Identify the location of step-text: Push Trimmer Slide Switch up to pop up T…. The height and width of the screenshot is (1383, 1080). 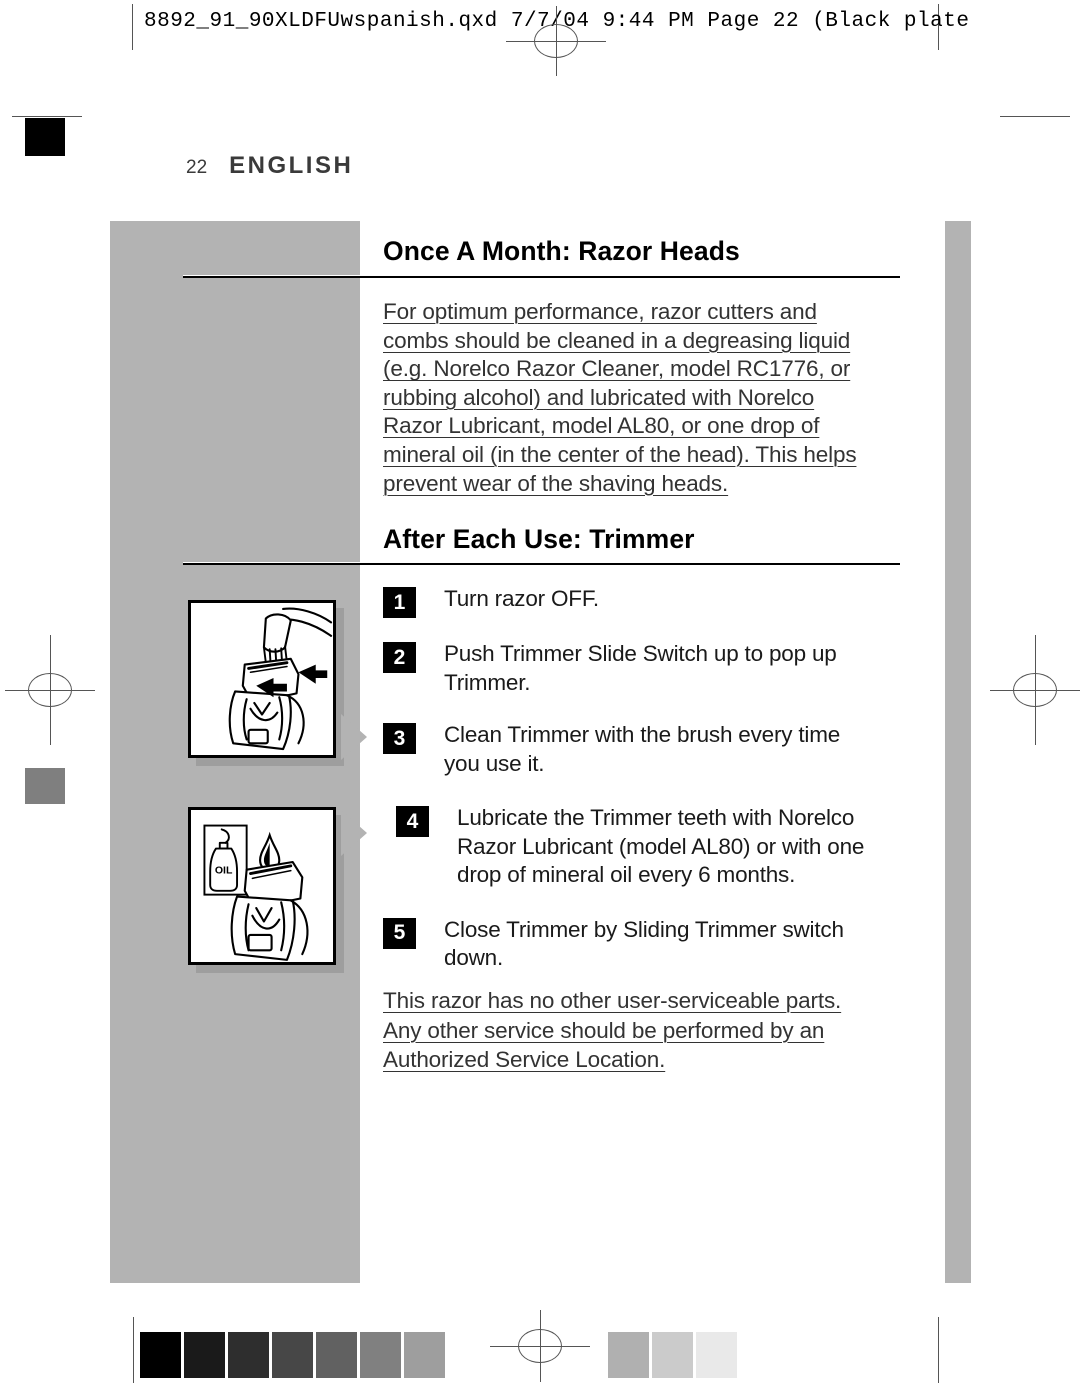
(640, 668).